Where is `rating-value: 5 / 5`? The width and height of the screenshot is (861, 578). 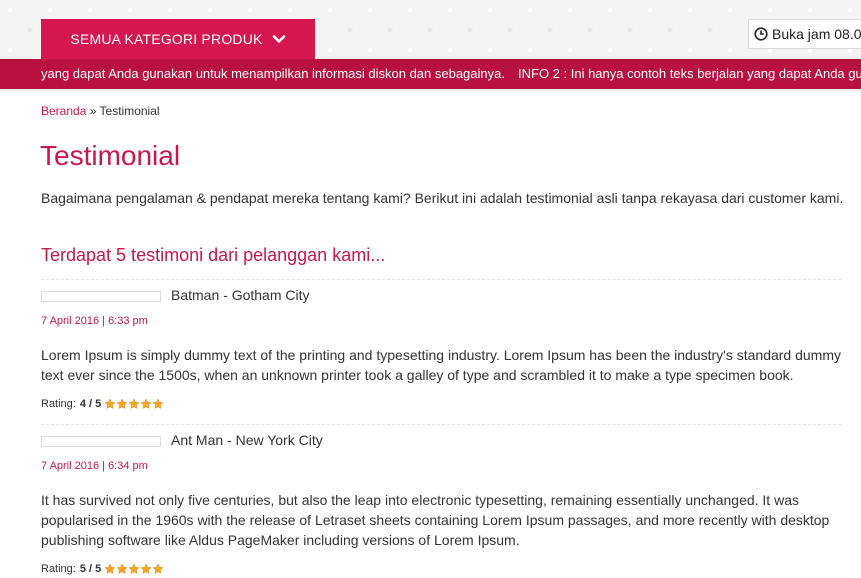
rating-value: 5 / 5 is located at coordinates (90, 569).